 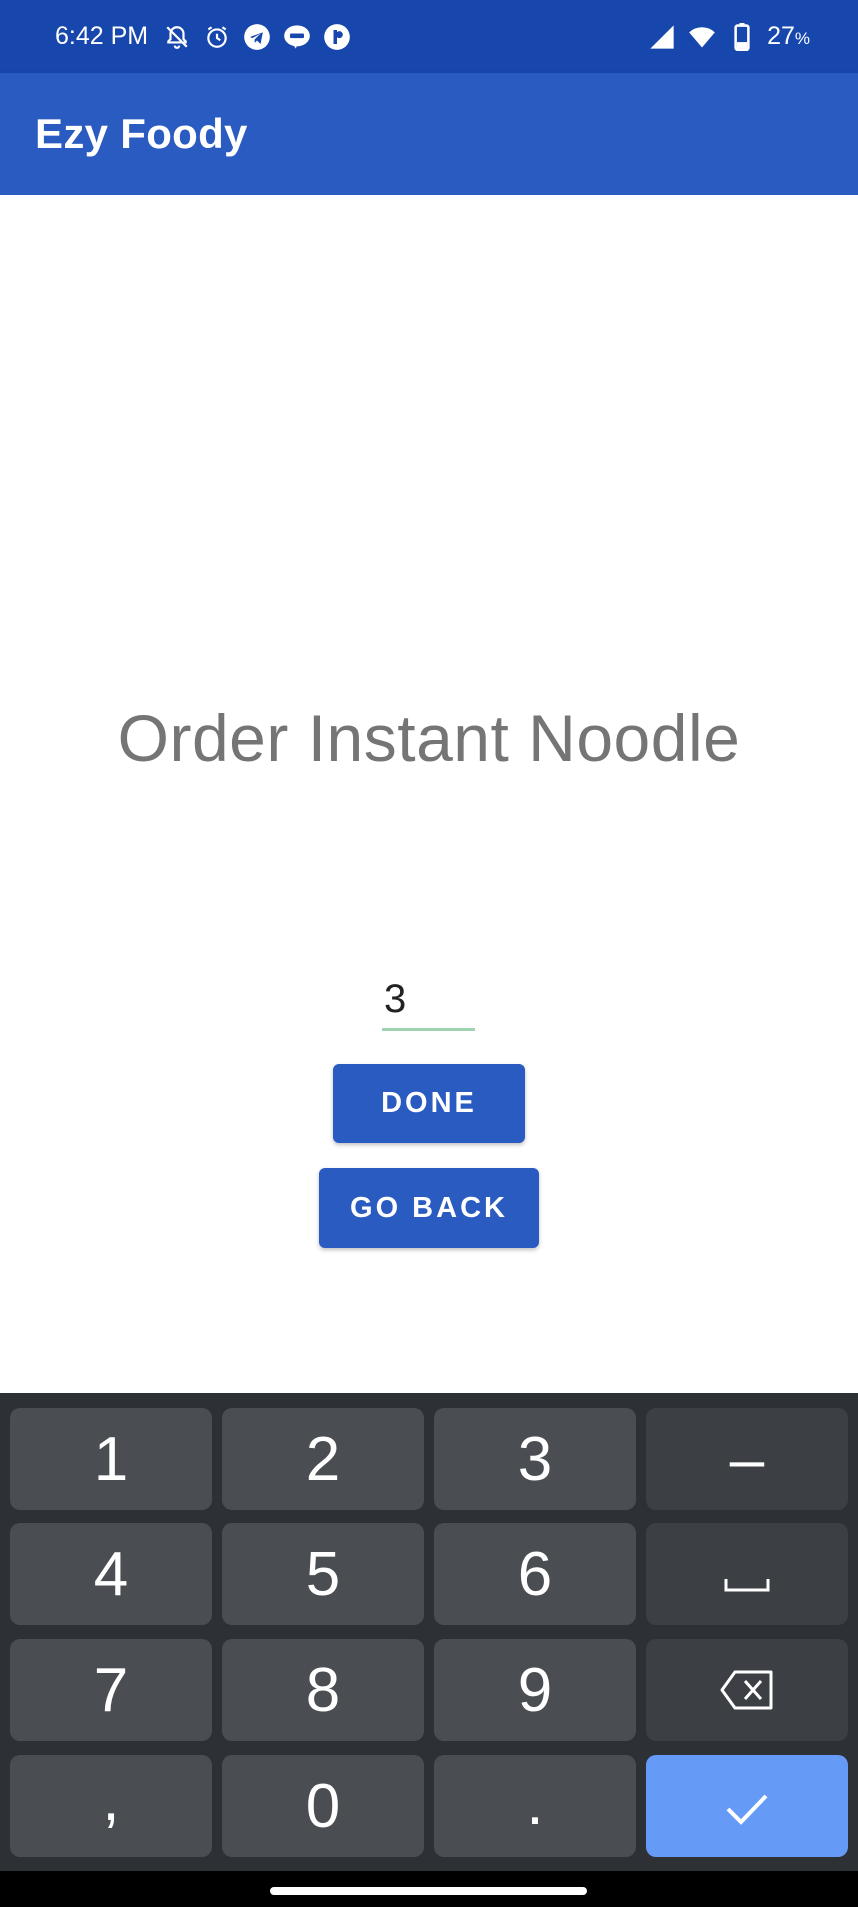 What do you see at coordinates (742, 37) in the screenshot?
I see `battery-icon` at bounding box center [742, 37].